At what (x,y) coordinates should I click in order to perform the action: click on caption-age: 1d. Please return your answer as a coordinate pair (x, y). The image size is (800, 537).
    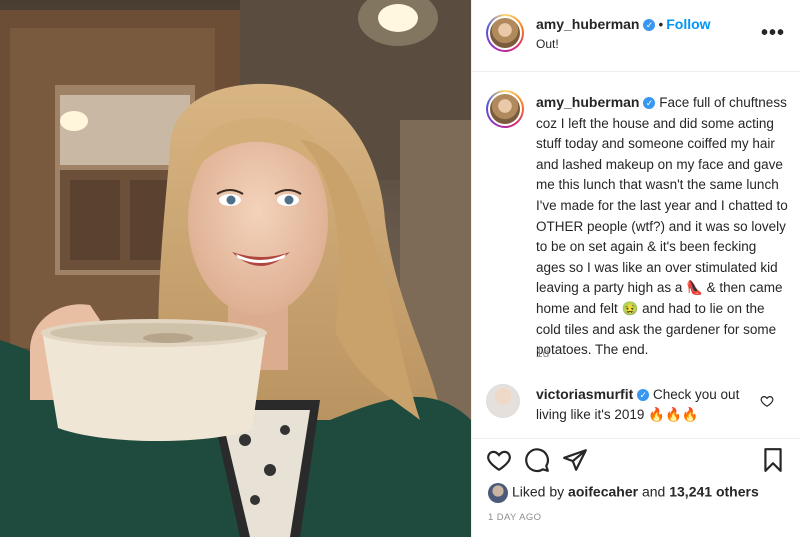
    Looking at the image, I should click on (543, 353).